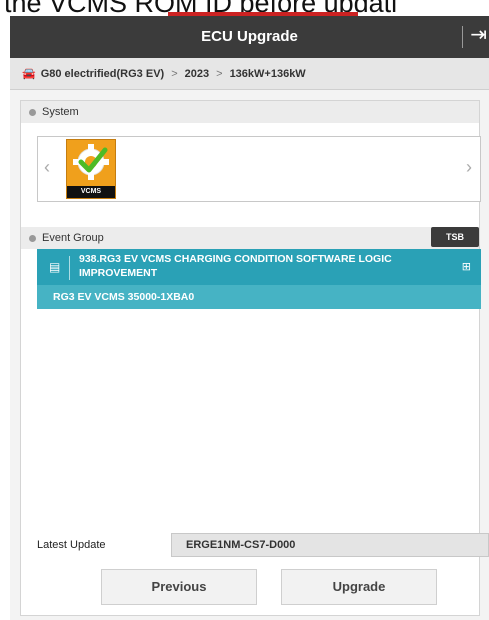 This screenshot has width=489, height=620. Describe the element at coordinates (73, 238) in the screenshot. I see `event-group-header-label: Event Group` at that location.